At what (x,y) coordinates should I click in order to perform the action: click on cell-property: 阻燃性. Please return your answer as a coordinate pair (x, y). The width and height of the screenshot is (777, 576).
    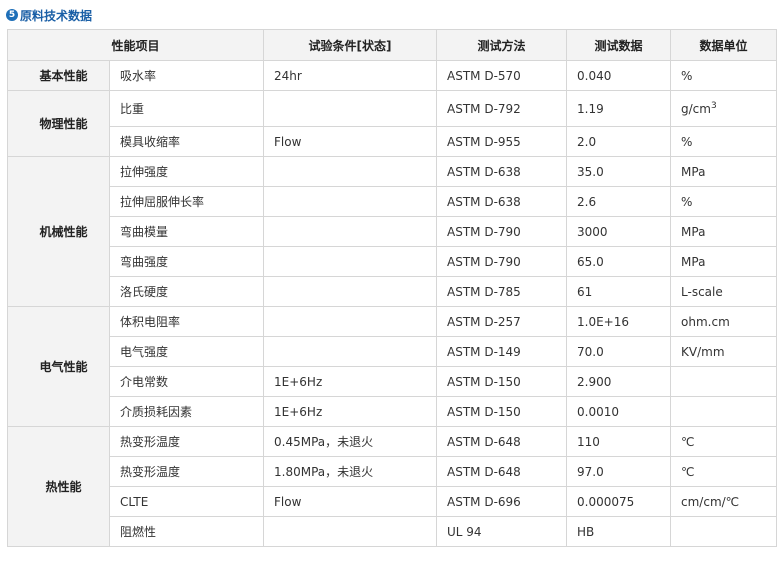
    Looking at the image, I should click on (186, 531).